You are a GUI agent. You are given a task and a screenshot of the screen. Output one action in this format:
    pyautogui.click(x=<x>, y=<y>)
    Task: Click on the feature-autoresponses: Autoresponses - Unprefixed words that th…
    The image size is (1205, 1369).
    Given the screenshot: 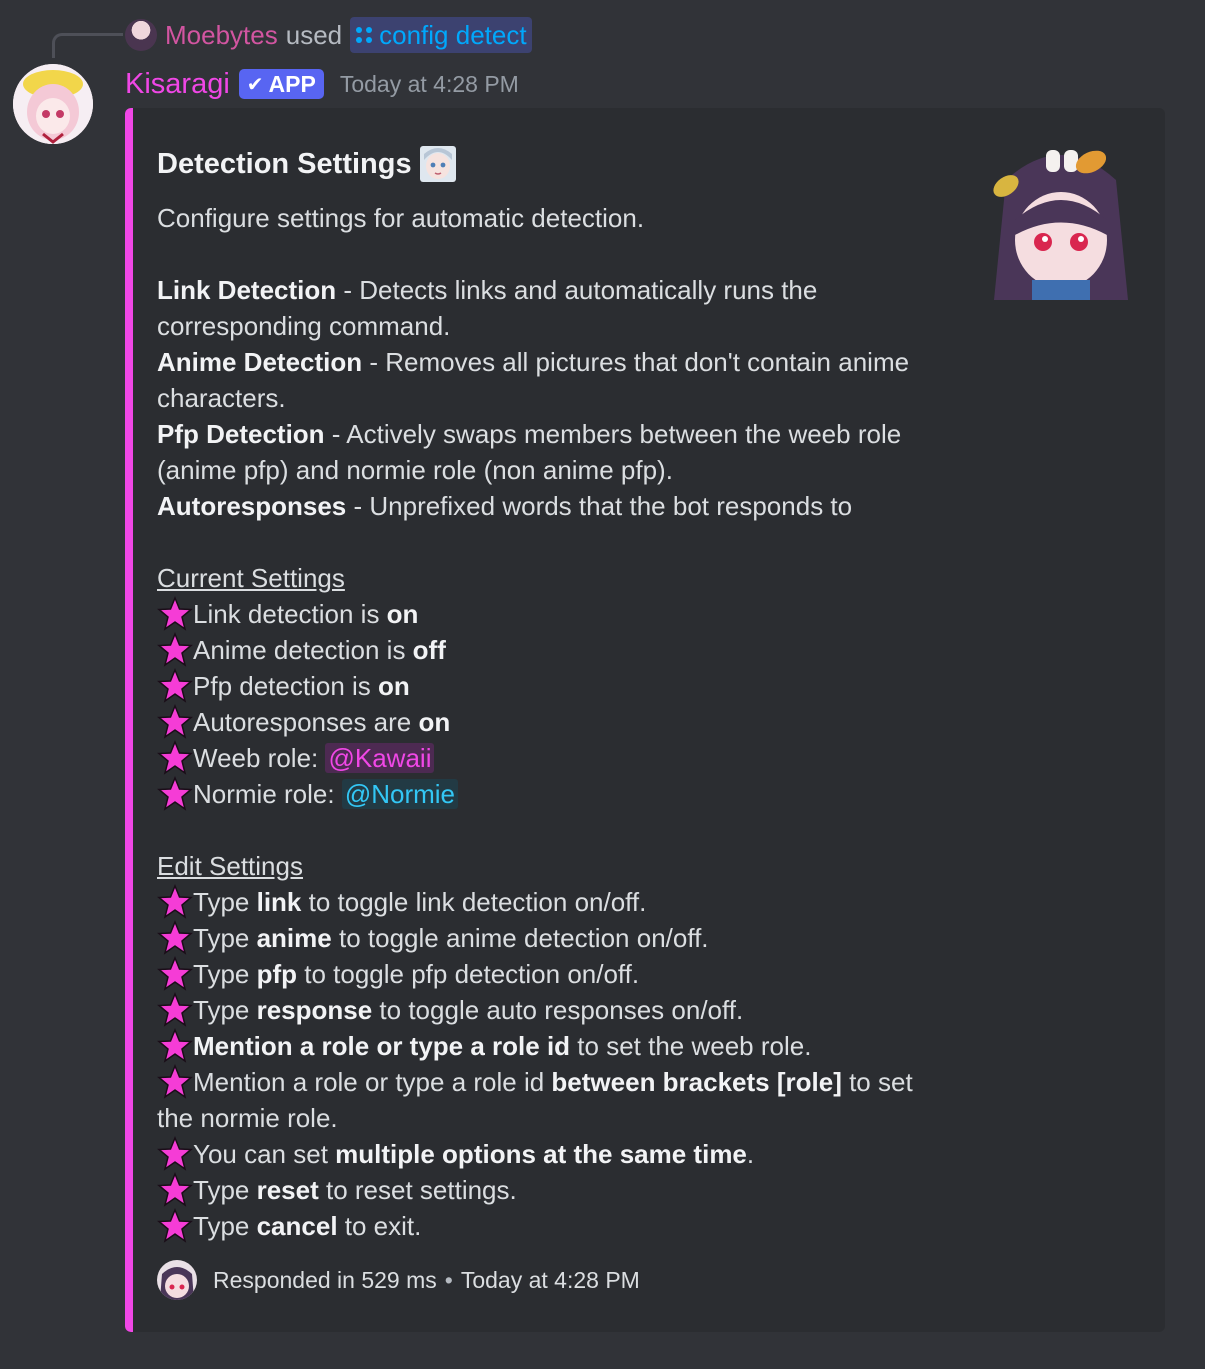 What is the action you would take?
    pyautogui.click(x=505, y=506)
    